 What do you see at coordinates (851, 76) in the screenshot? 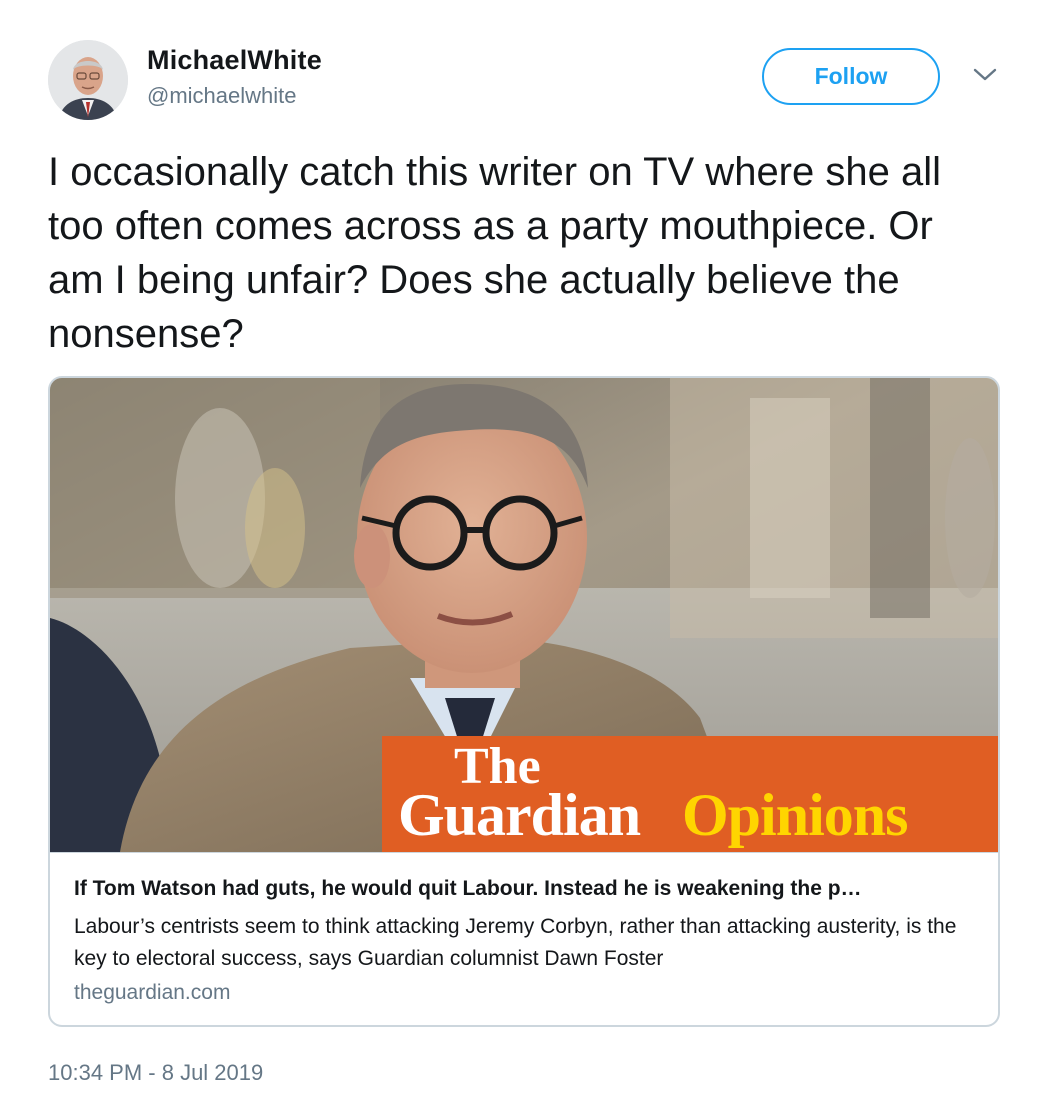
I see `follow-button: Follow` at bounding box center [851, 76].